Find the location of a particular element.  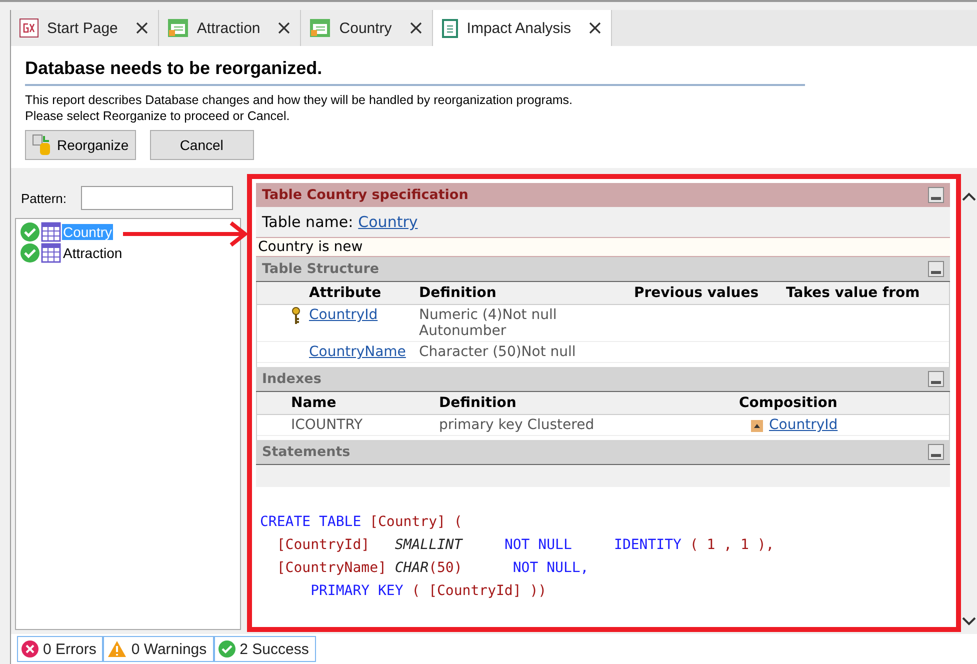

column-header: Composition is located at coordinates (842, 403).